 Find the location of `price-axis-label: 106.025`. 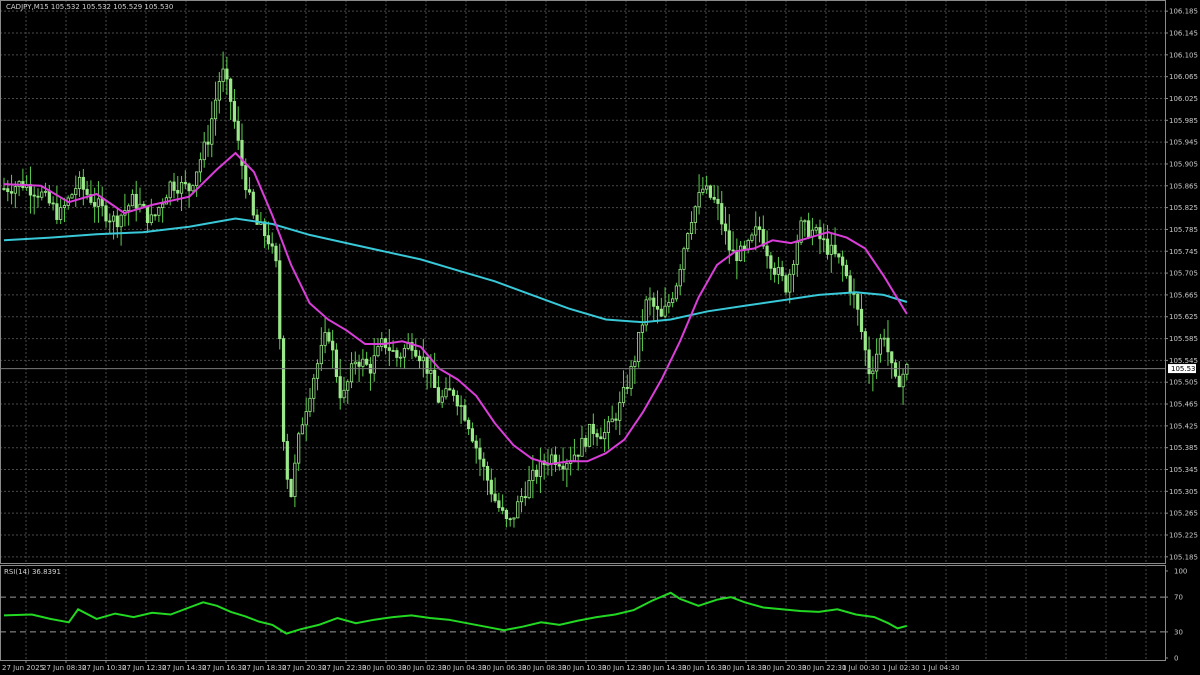

price-axis-label: 106.025 is located at coordinates (1183, 99).